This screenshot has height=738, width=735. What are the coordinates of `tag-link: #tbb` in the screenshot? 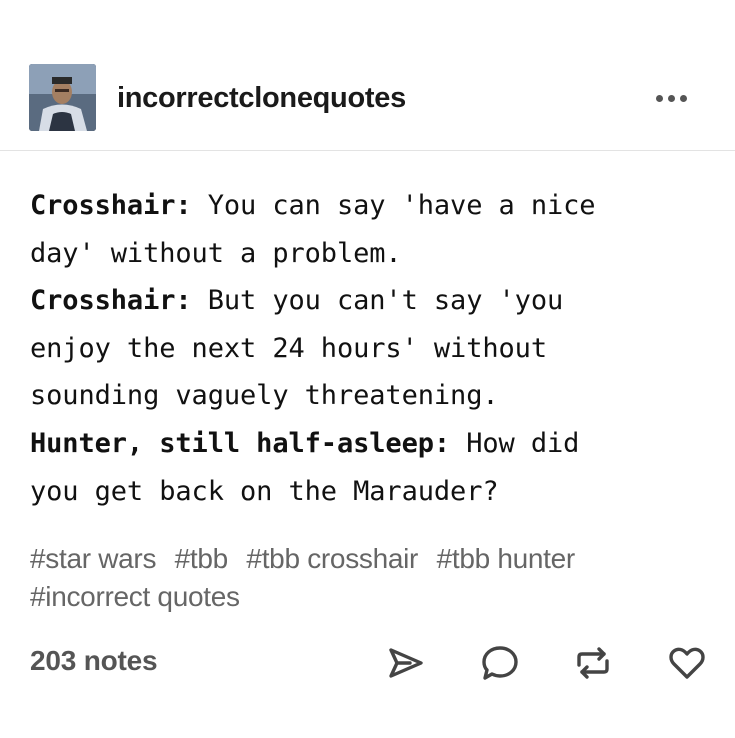 It's located at (202, 558).